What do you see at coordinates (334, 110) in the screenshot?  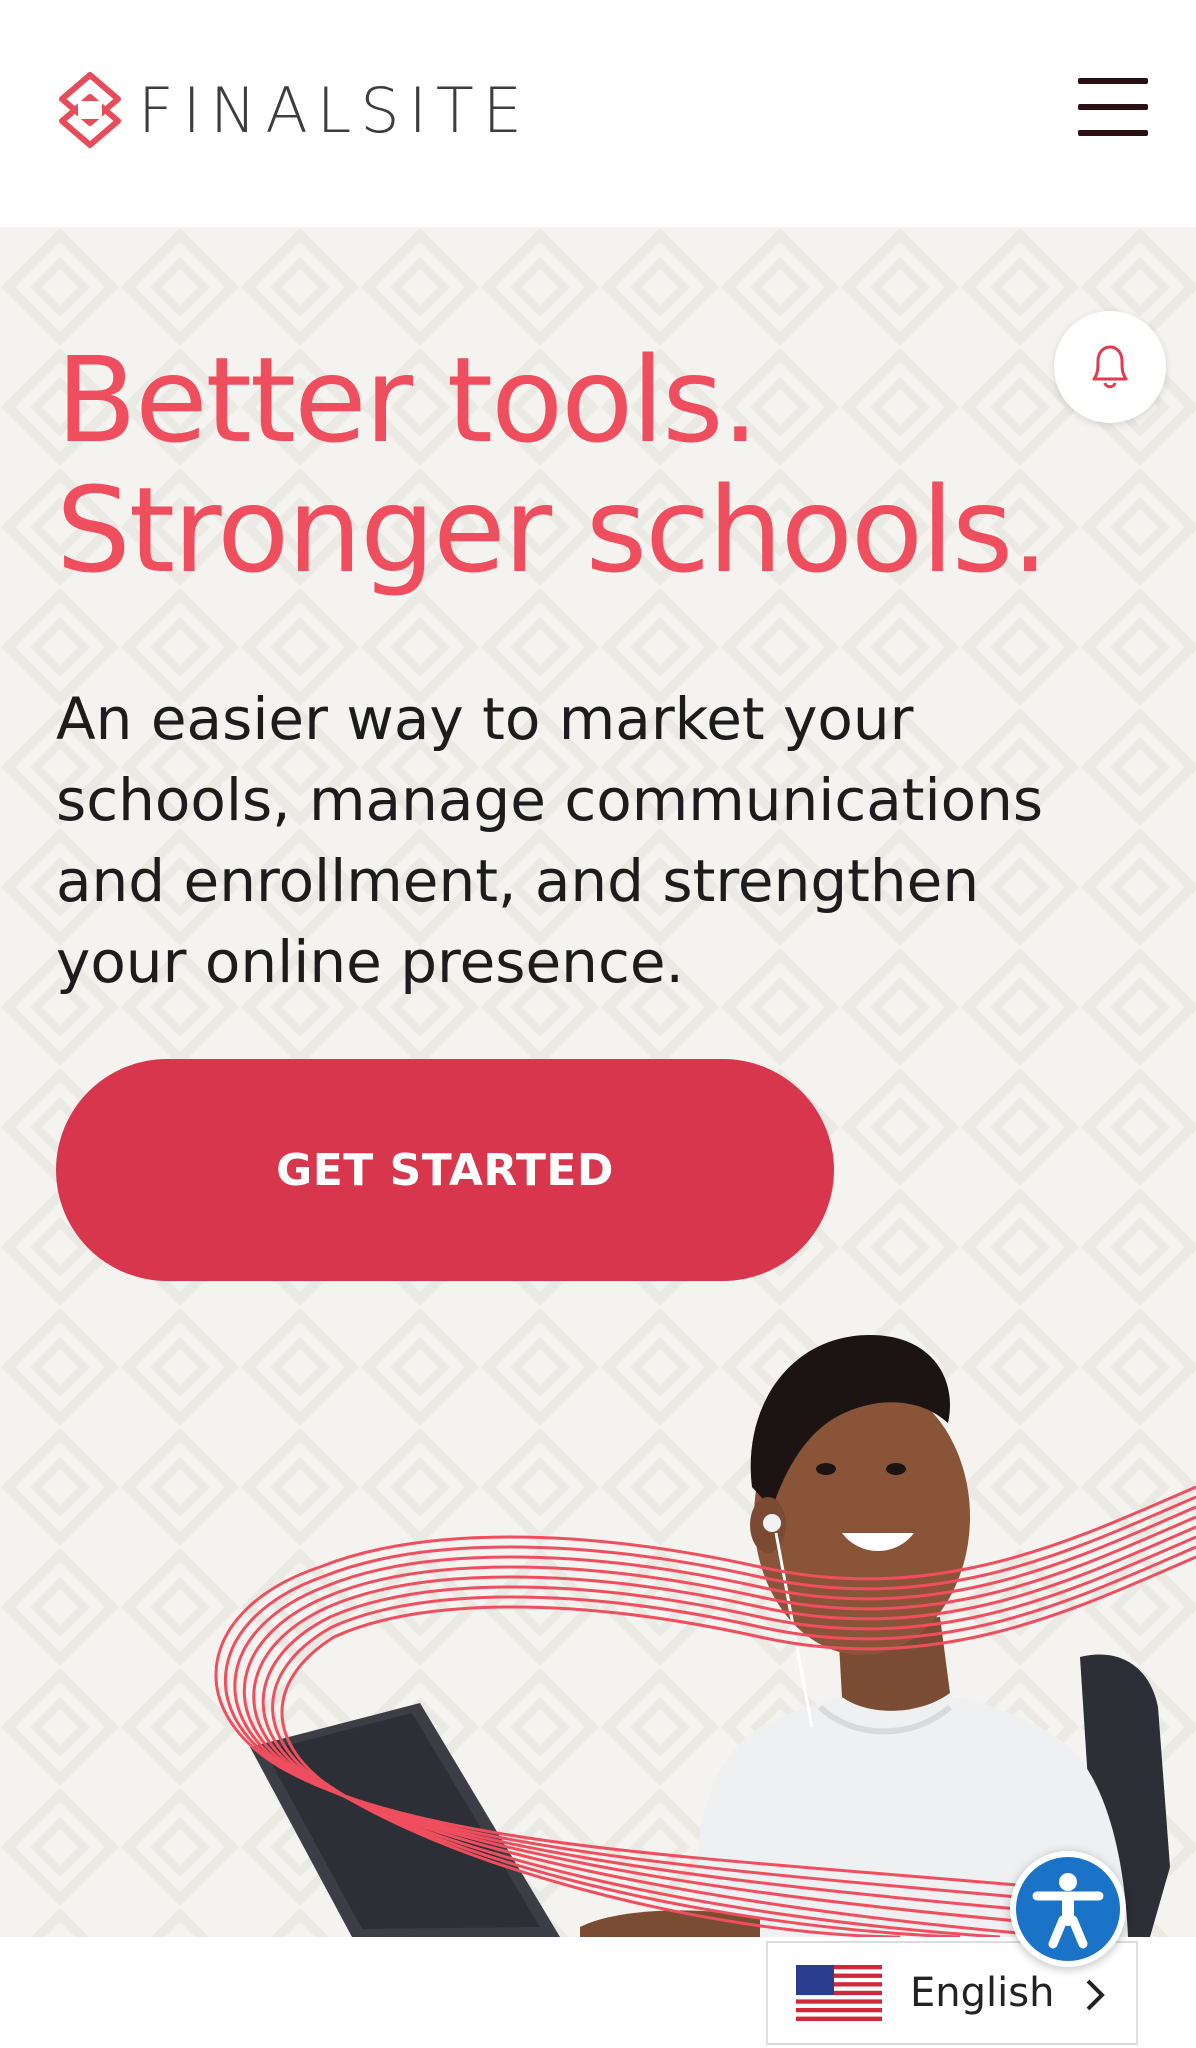 I see `brand-name: FINALSITE` at bounding box center [334, 110].